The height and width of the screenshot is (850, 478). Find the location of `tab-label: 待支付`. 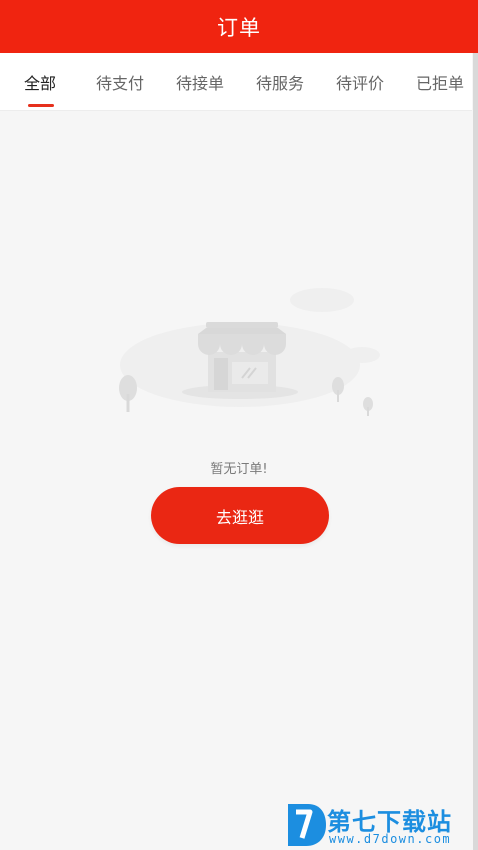

tab-label: 待支付 is located at coordinates (119, 83).